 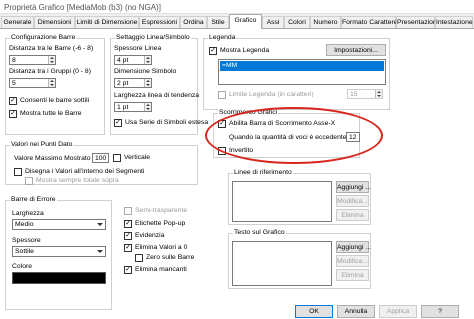 I want to click on tab-presentazione: Presentazione, so click(x=418, y=22).